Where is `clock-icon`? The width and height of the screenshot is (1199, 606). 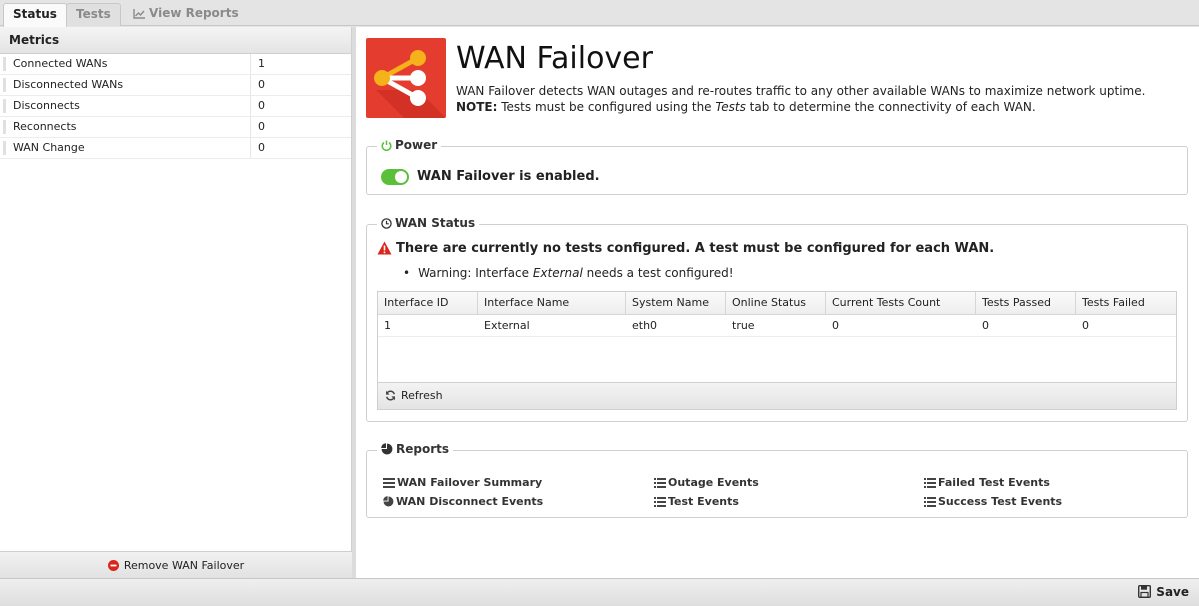 clock-icon is located at coordinates (386, 223).